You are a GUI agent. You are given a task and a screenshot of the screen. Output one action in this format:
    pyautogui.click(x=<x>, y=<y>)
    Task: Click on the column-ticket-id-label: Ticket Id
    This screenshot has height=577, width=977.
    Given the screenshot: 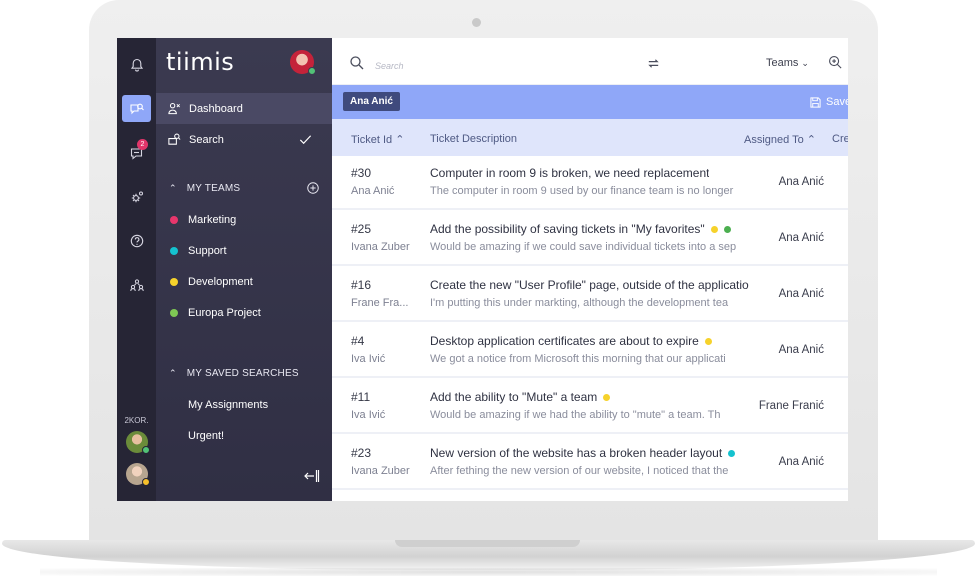 What is the action you would take?
    pyautogui.click(x=372, y=140)
    